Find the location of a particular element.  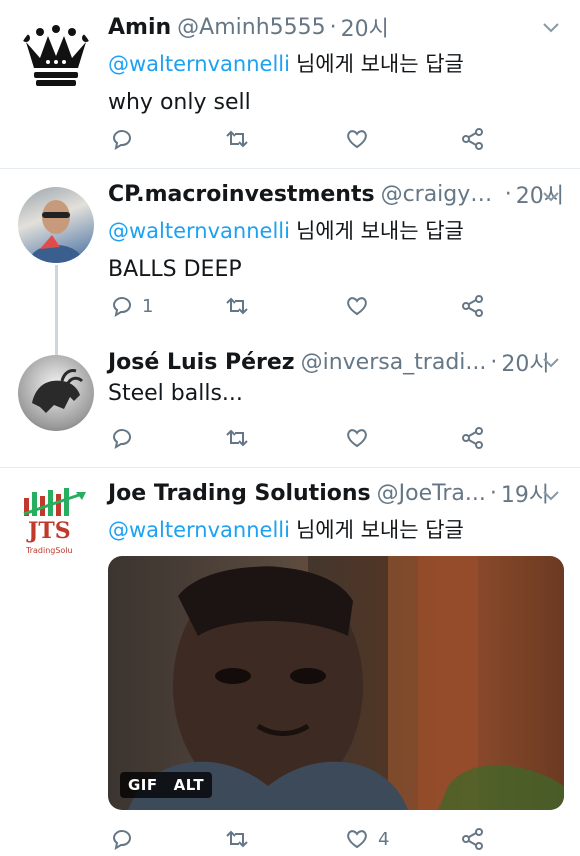

display-name: CP.macroinvestments is located at coordinates (241, 194).